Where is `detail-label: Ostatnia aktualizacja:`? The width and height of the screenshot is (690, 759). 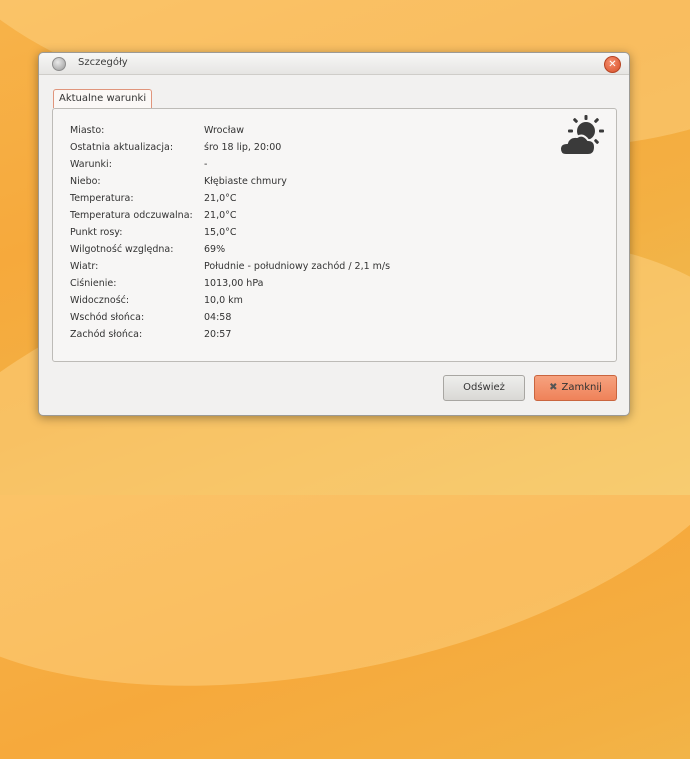
detail-label: Ostatnia aktualizacja: is located at coordinates (122, 147).